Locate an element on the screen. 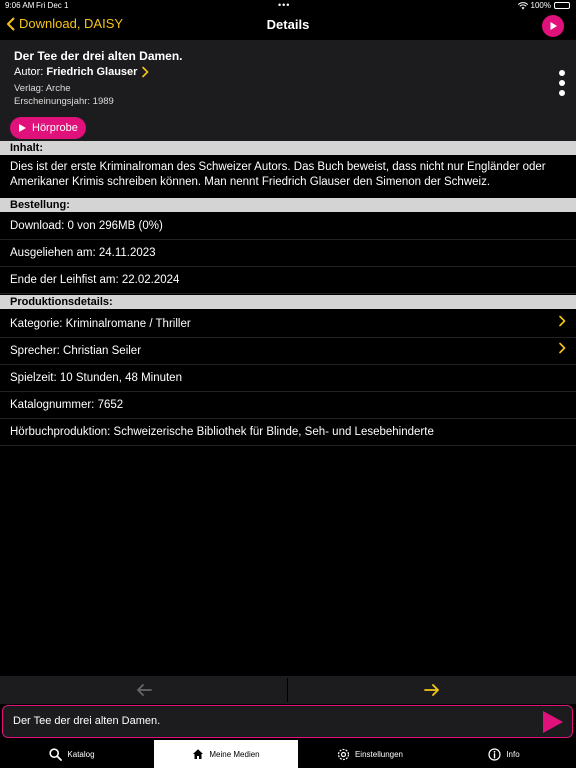 This screenshot has height=768, width=576. search-icon is located at coordinates (56, 754).